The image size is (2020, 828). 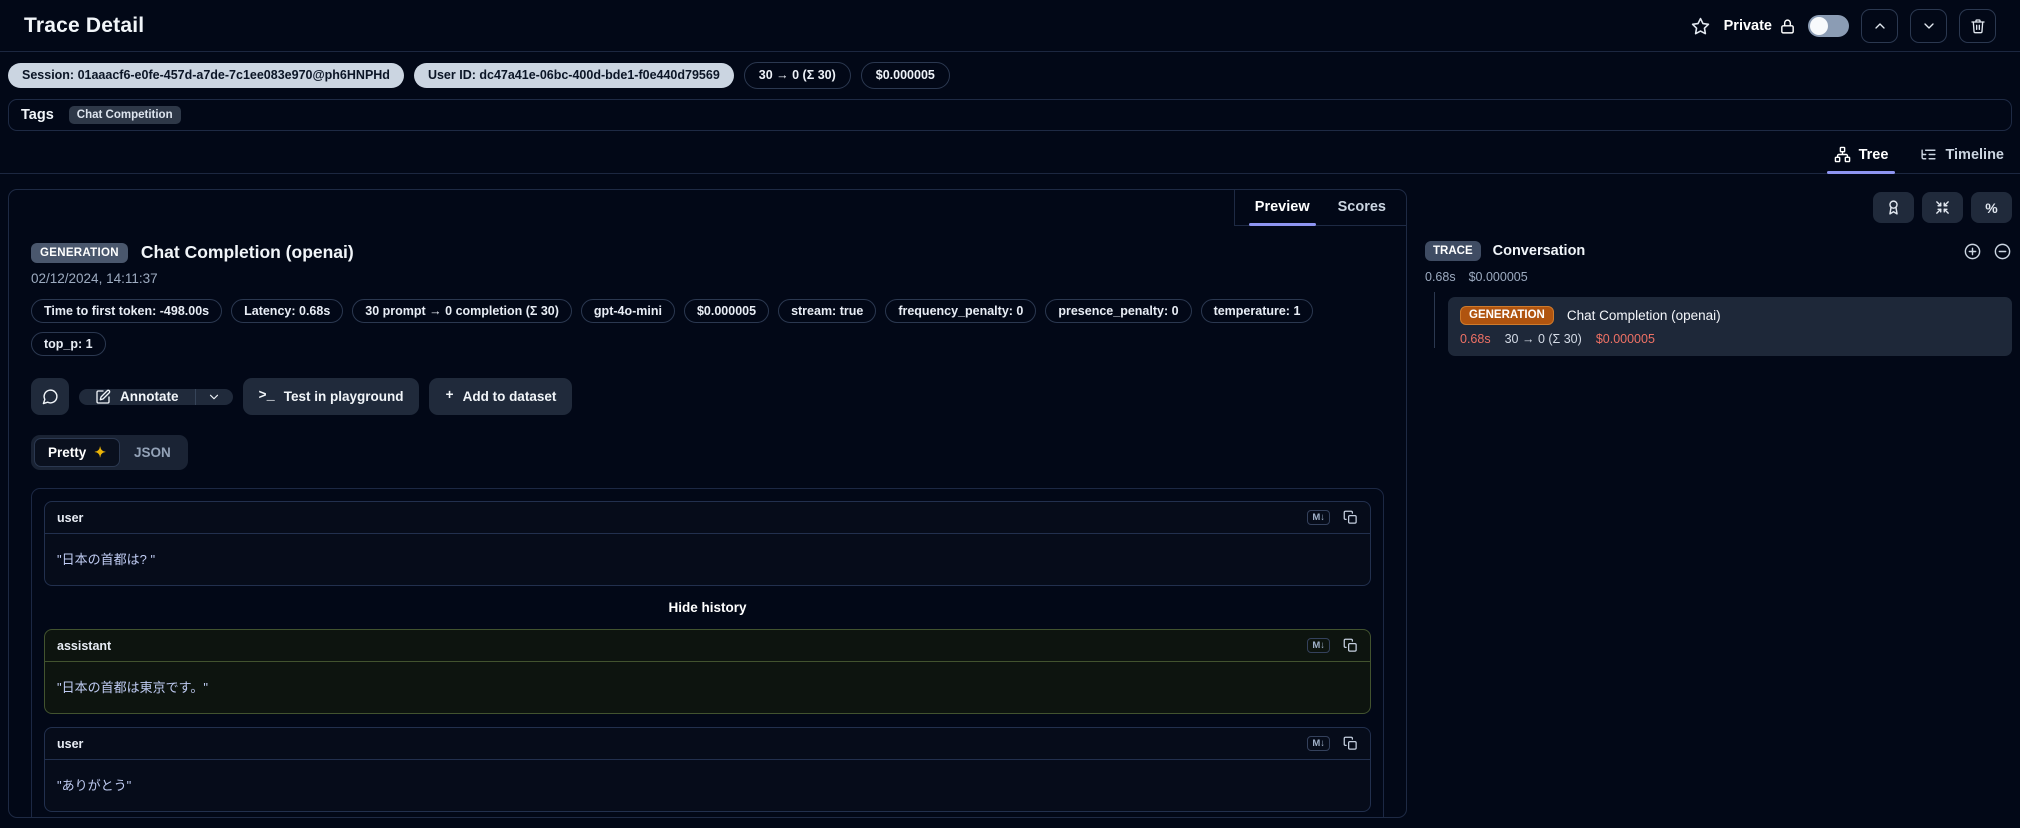 What do you see at coordinates (67, 452) in the screenshot?
I see `format-pretty-label: Pretty` at bounding box center [67, 452].